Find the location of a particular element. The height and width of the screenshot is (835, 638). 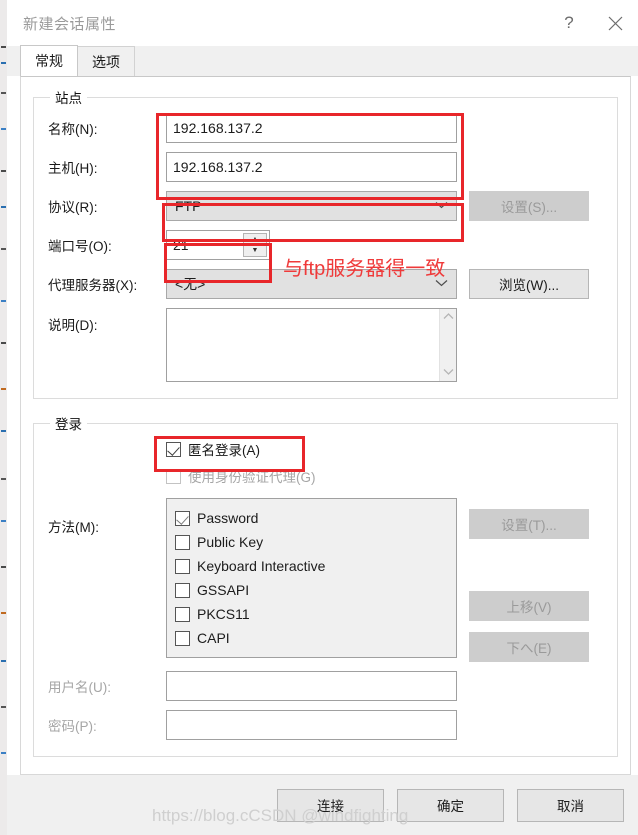

help-glyph: ? is located at coordinates (569, 22).